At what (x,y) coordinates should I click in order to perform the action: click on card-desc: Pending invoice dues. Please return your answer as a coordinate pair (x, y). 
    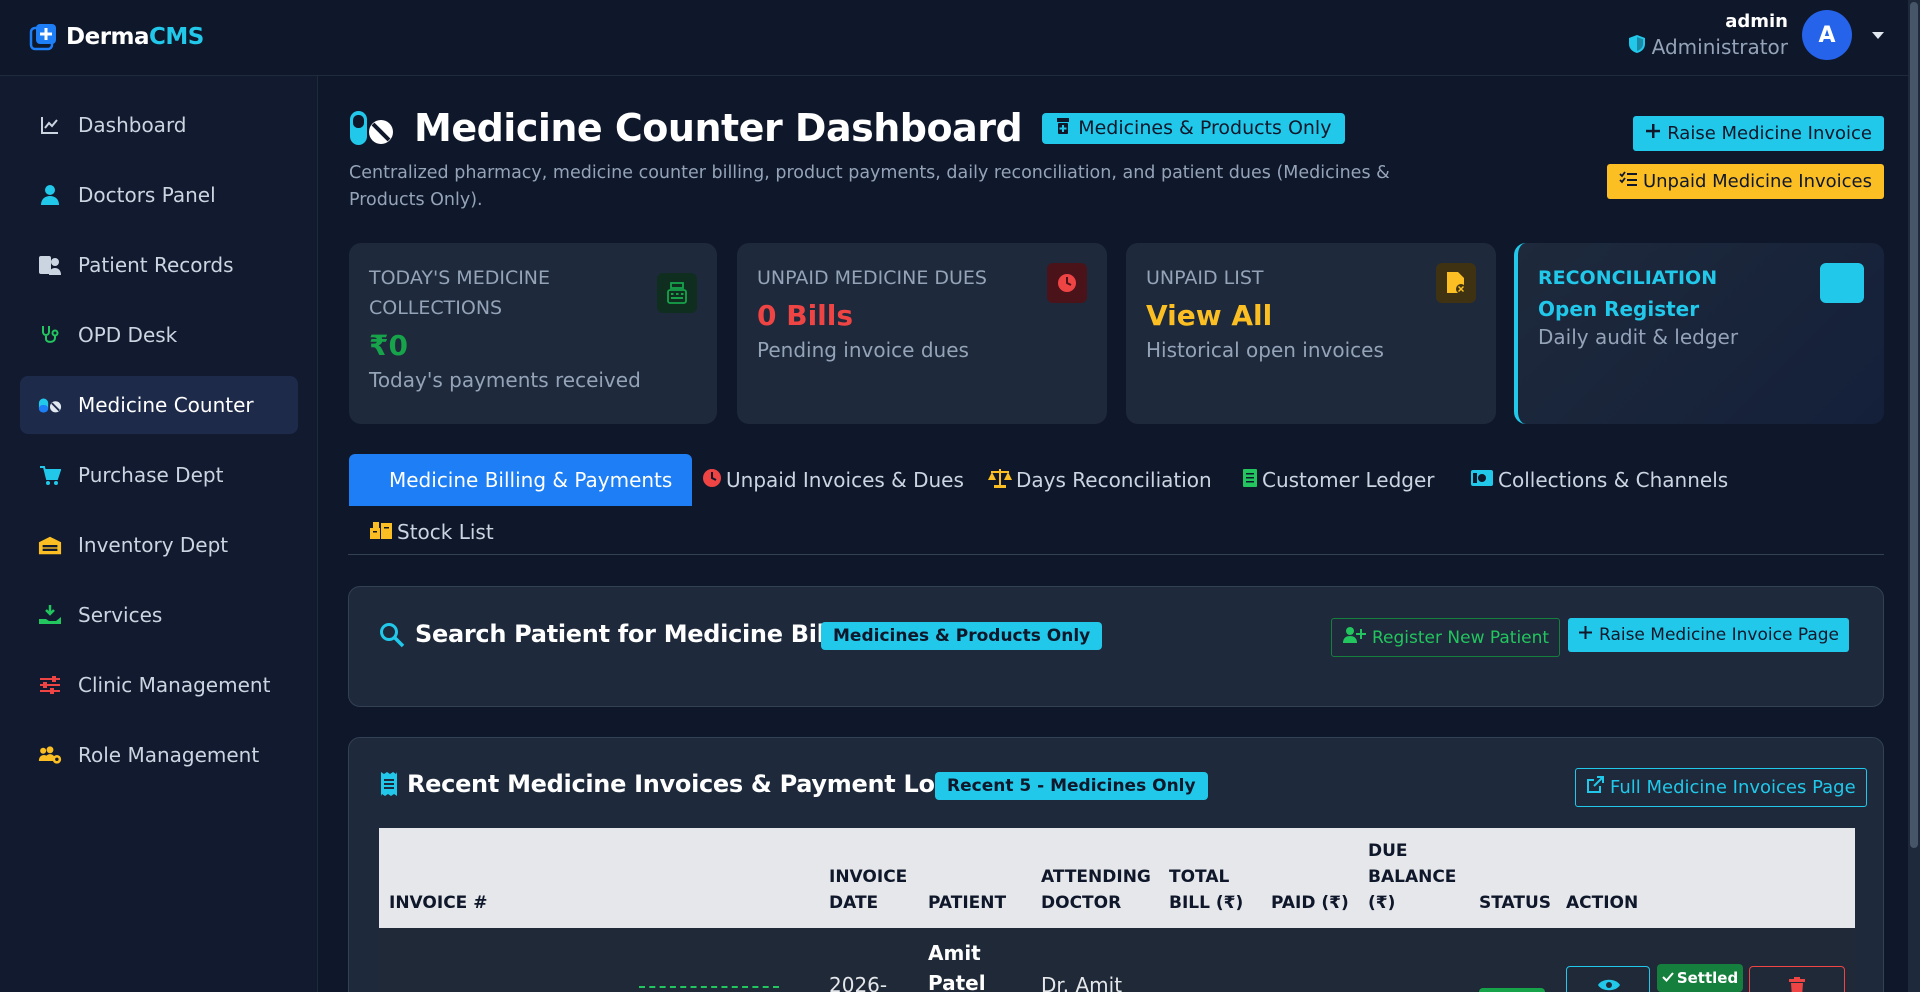
    Looking at the image, I should click on (863, 350).